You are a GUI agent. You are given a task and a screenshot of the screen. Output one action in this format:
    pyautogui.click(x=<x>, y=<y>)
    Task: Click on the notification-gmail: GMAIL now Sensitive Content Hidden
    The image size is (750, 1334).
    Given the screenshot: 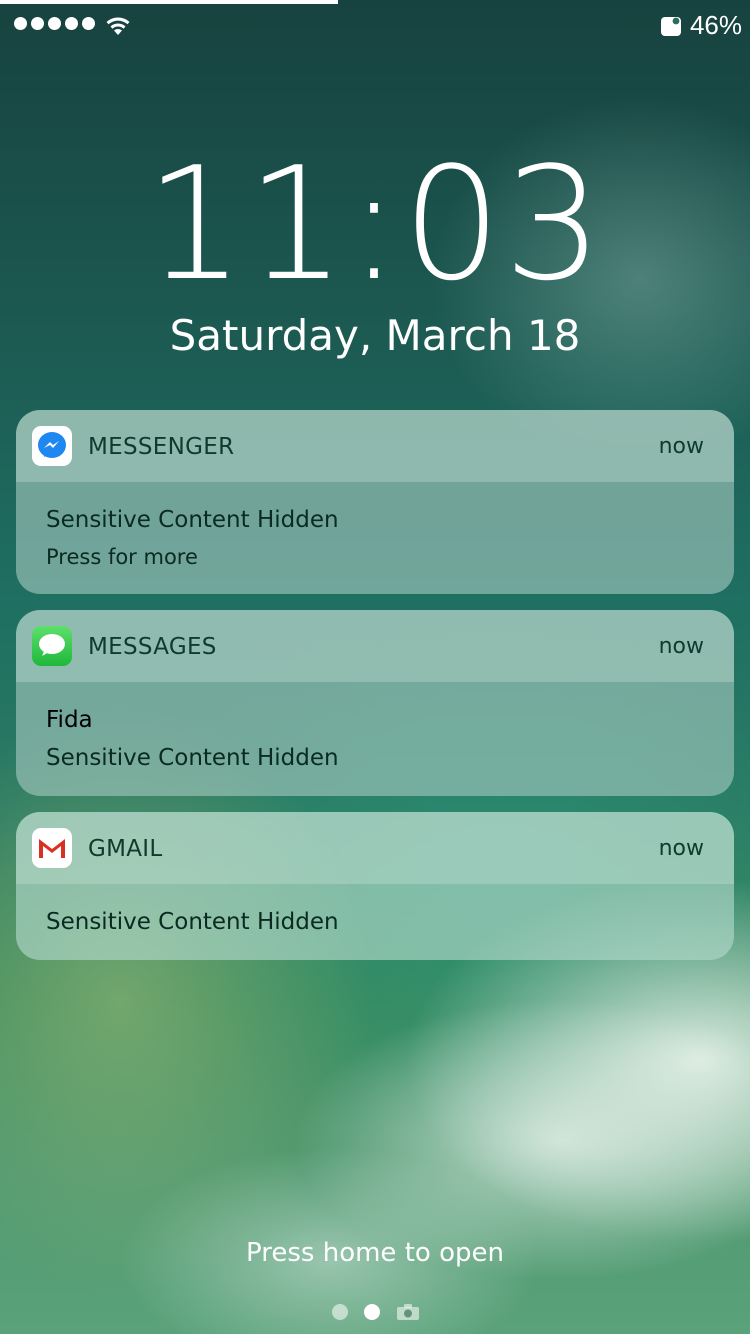 What is the action you would take?
    pyautogui.click(x=375, y=886)
    